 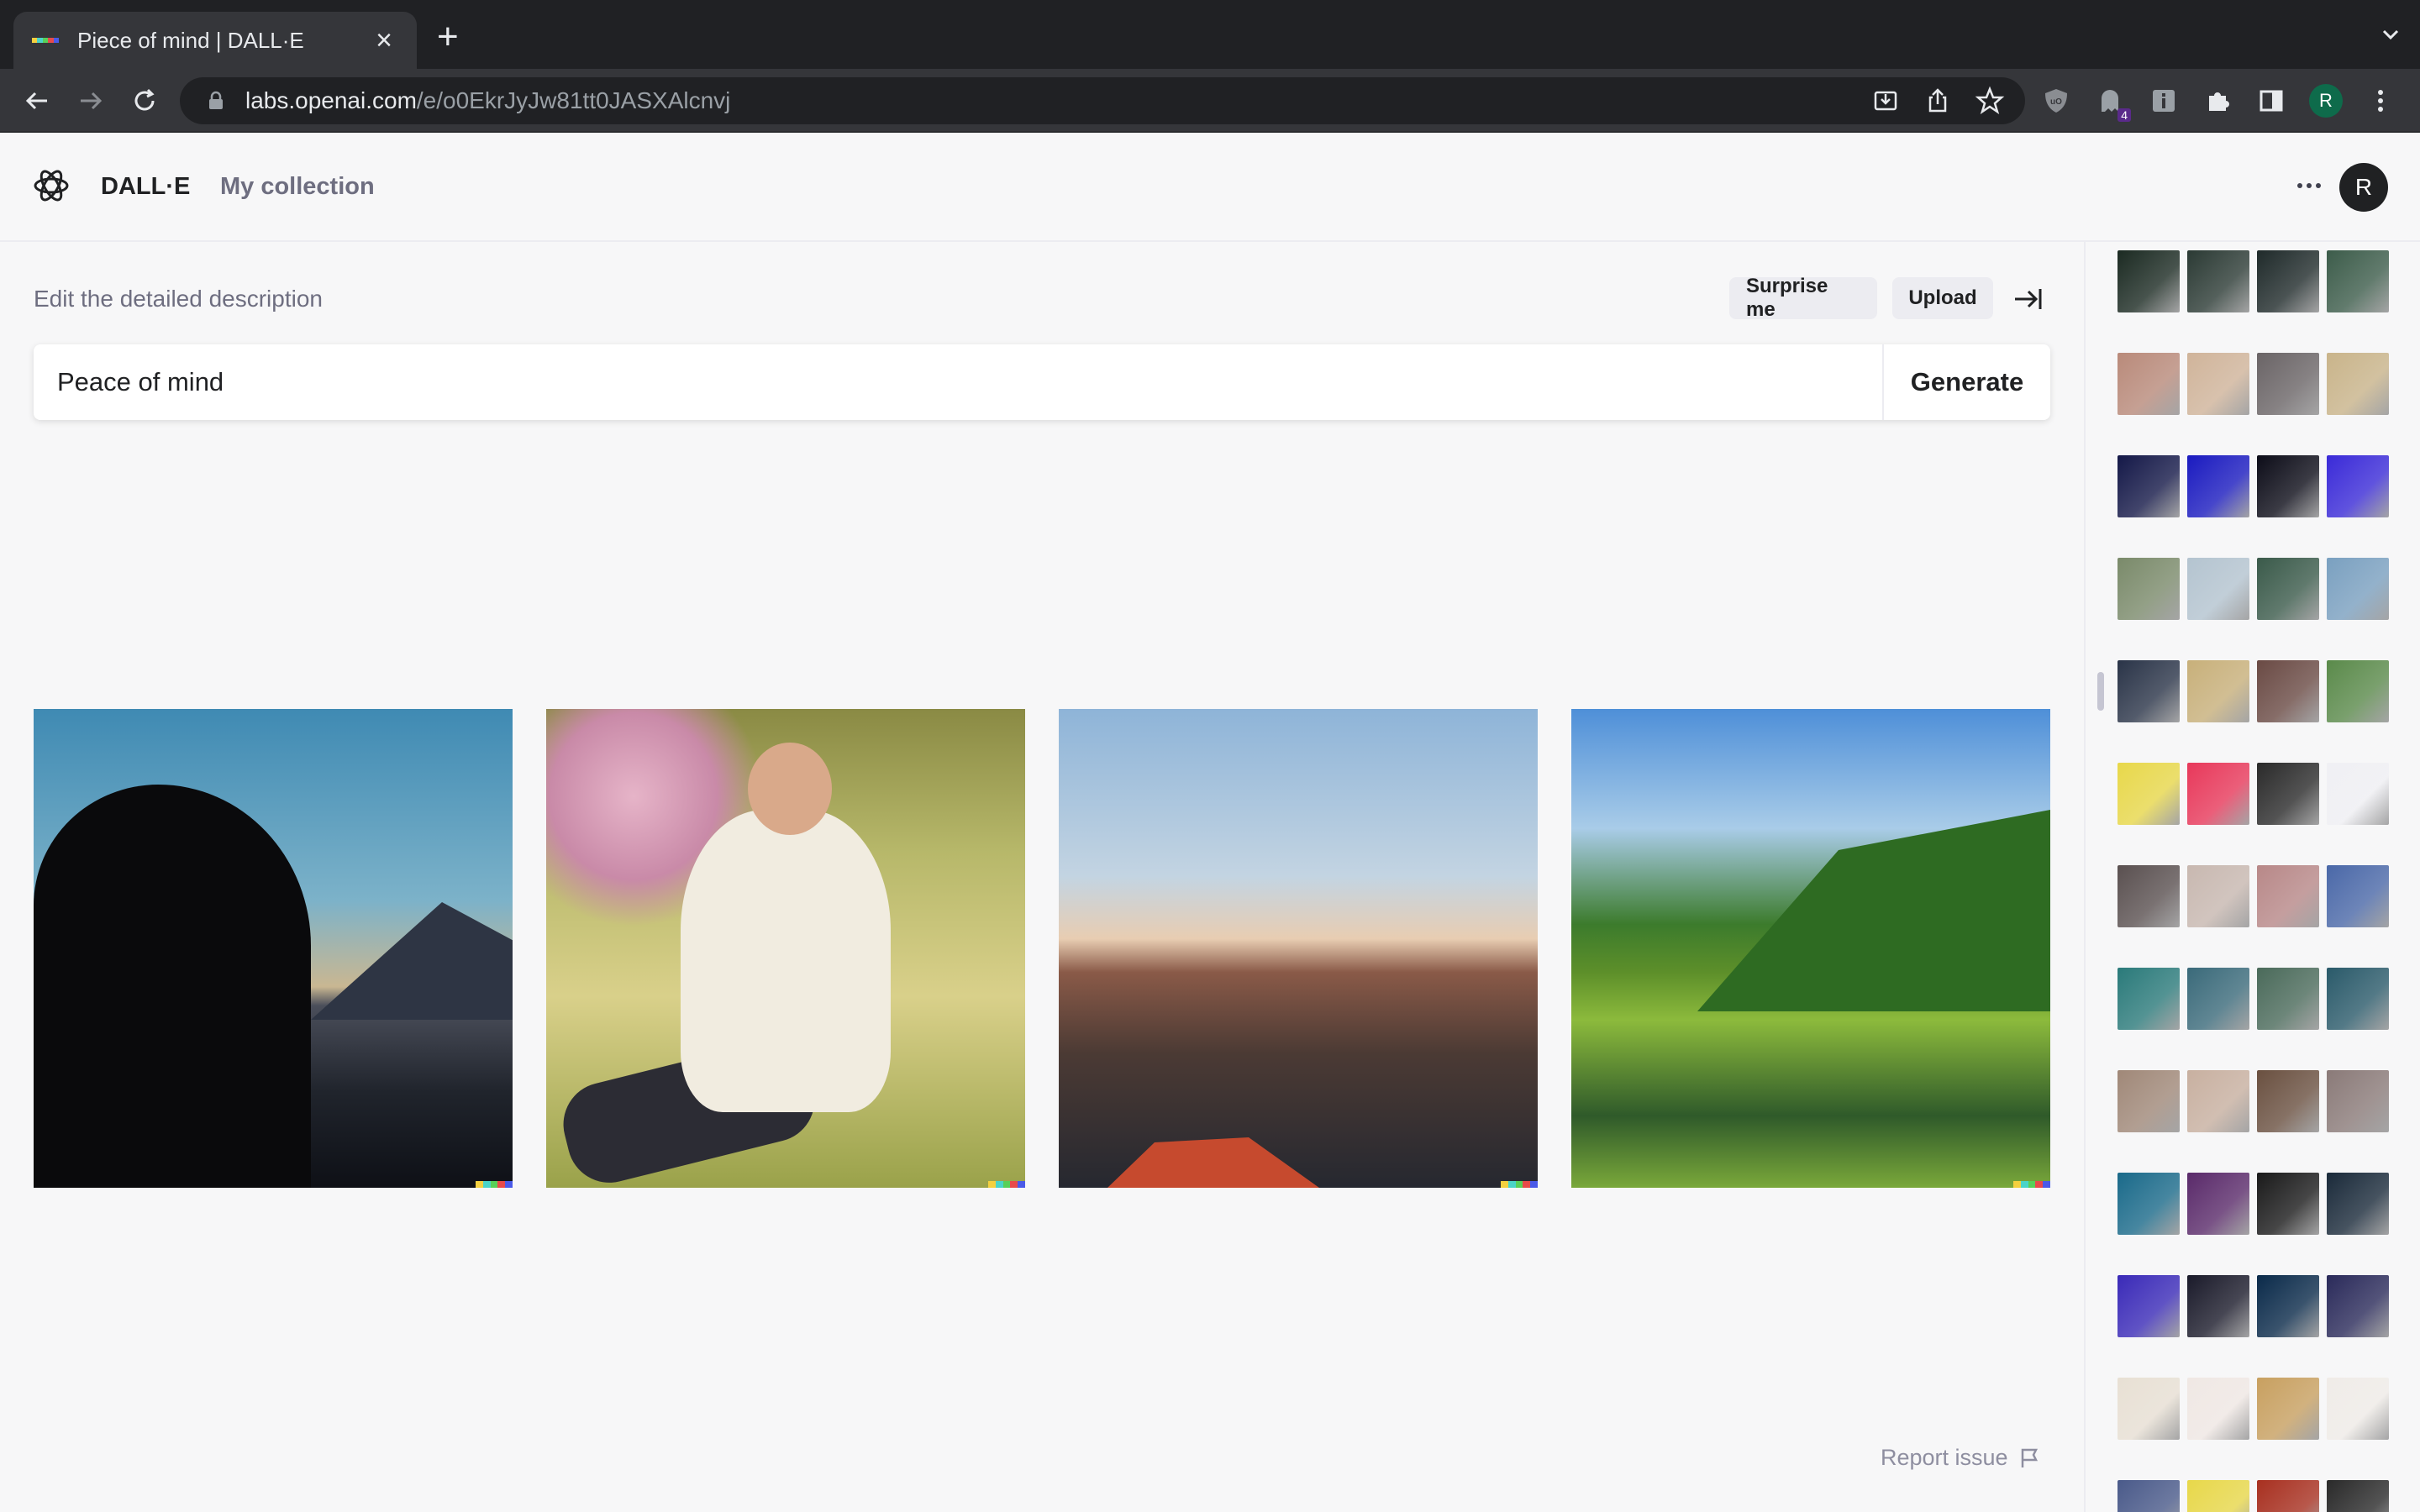 What do you see at coordinates (37, 101) in the screenshot?
I see `back-button` at bounding box center [37, 101].